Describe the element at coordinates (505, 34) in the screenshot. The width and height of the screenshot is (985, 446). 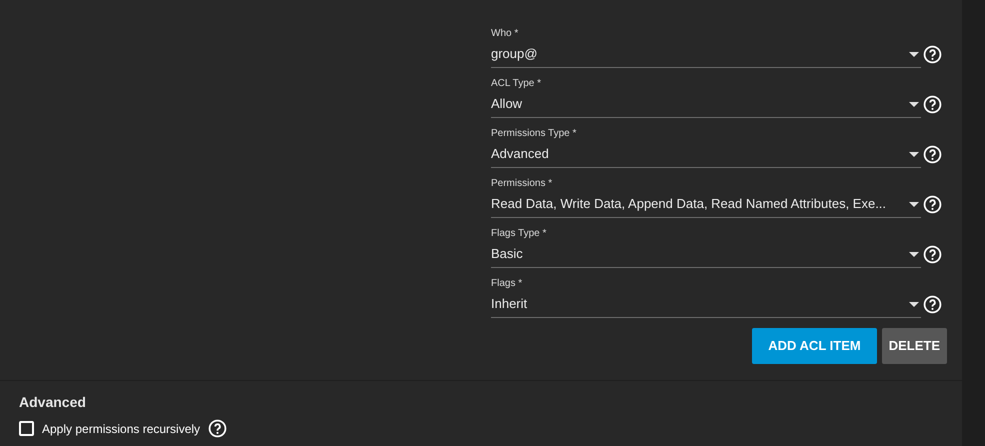
I see `field-label: Who *` at that location.